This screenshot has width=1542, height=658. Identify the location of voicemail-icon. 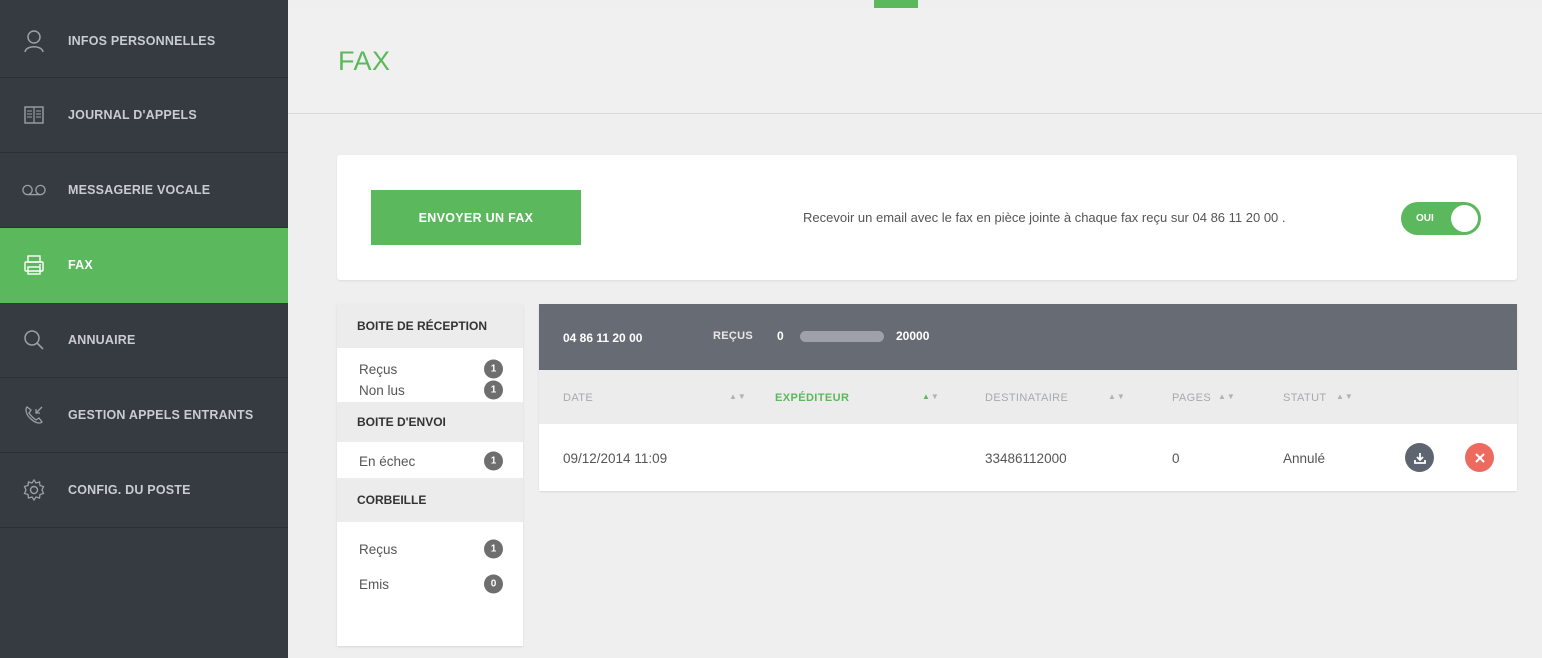
(34, 190).